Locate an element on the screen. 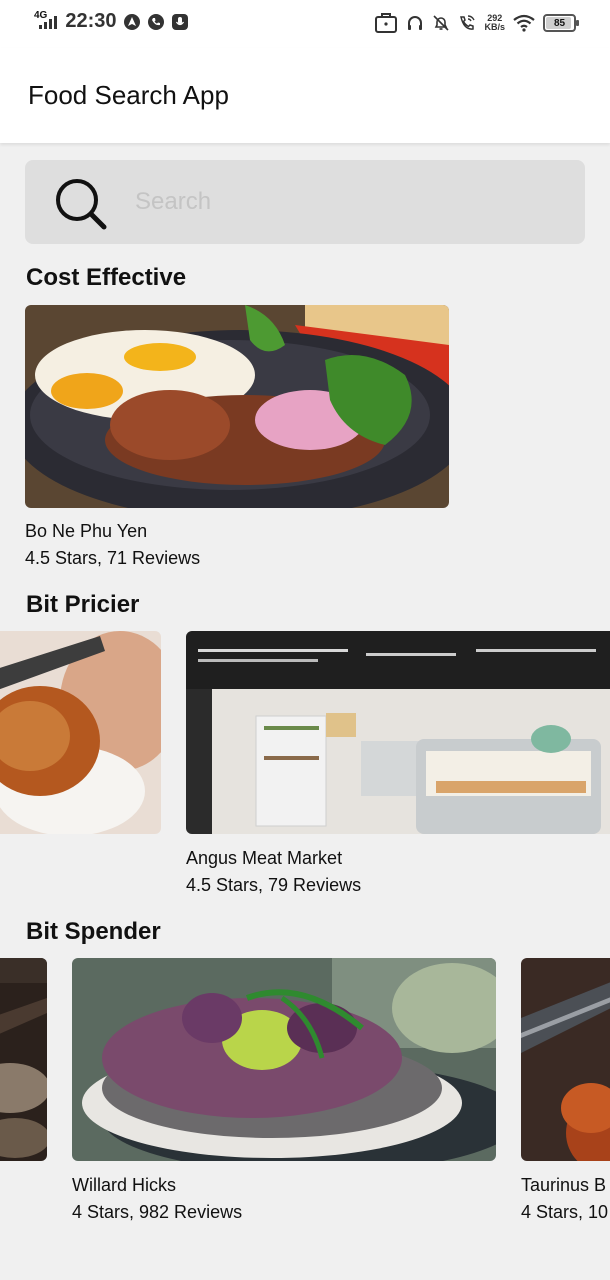  section-title-bit-spender: Bit Spender is located at coordinates (93, 931).